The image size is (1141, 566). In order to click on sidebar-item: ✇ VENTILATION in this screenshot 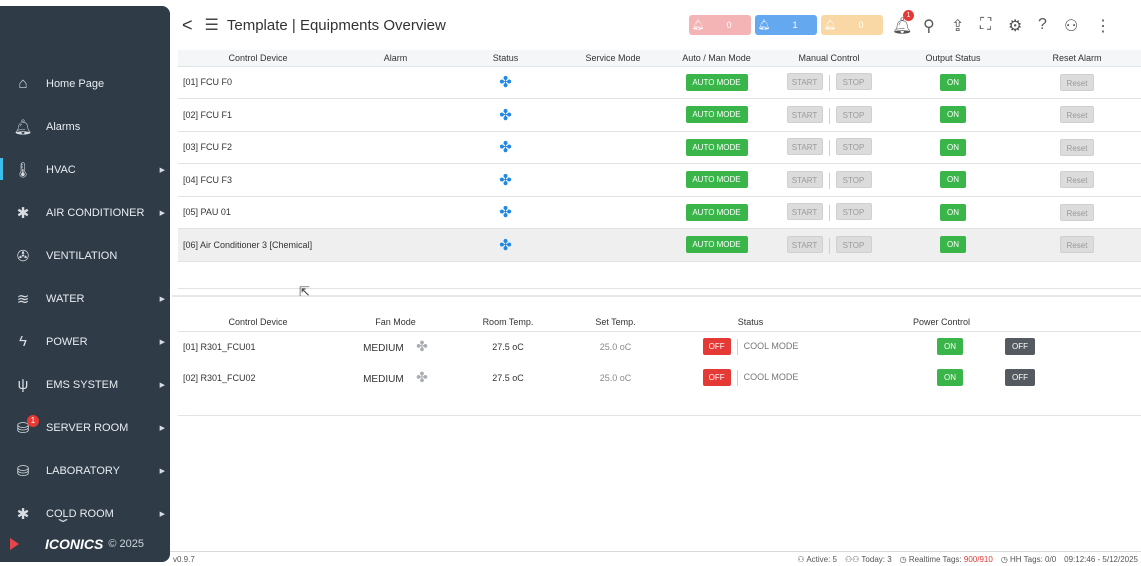, I will do `click(85, 255)`.